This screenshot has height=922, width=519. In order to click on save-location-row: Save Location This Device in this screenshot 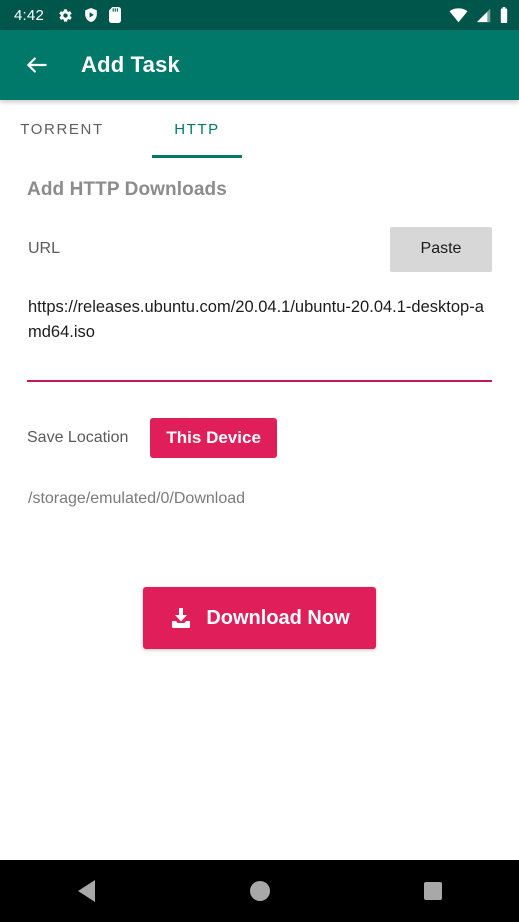, I will do `click(259, 438)`.